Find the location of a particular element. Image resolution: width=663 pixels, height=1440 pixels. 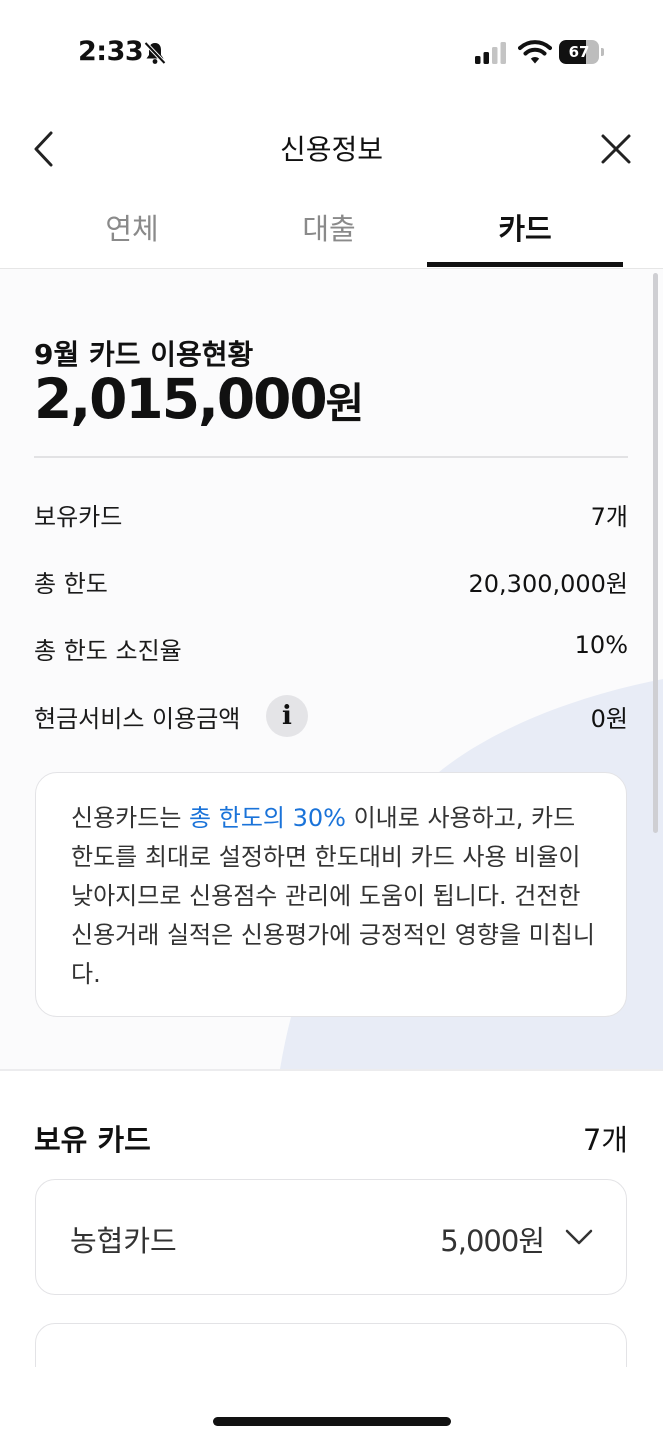

active-tab-indicator is located at coordinates (525, 264).